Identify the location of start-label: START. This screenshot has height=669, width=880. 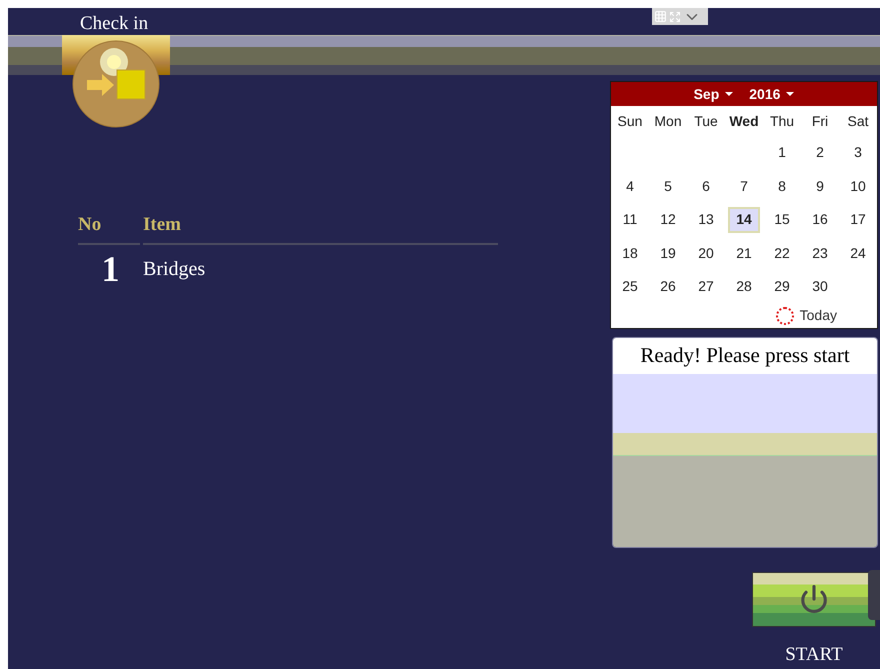
(814, 654).